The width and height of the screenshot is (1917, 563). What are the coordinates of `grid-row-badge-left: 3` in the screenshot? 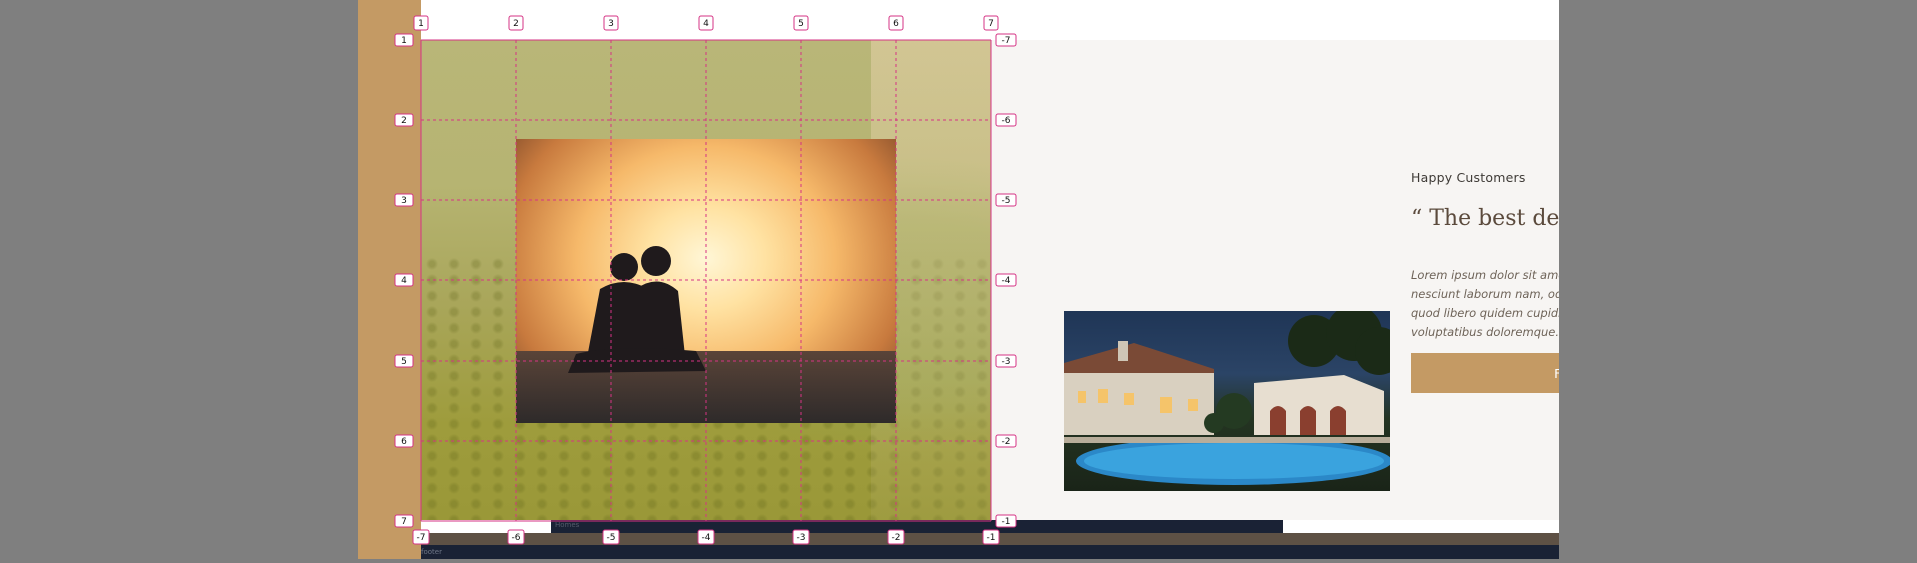 It's located at (404, 200).